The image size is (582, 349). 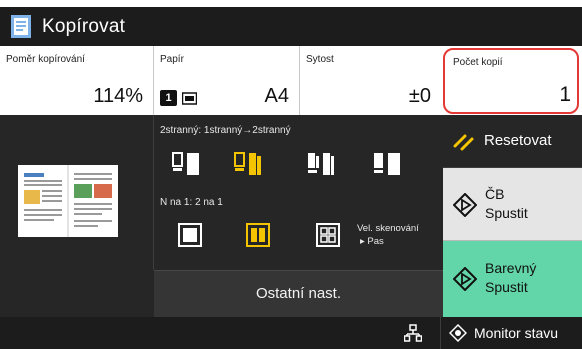 I want to click on status-bar: Monitor stavu, so click(x=291, y=333).